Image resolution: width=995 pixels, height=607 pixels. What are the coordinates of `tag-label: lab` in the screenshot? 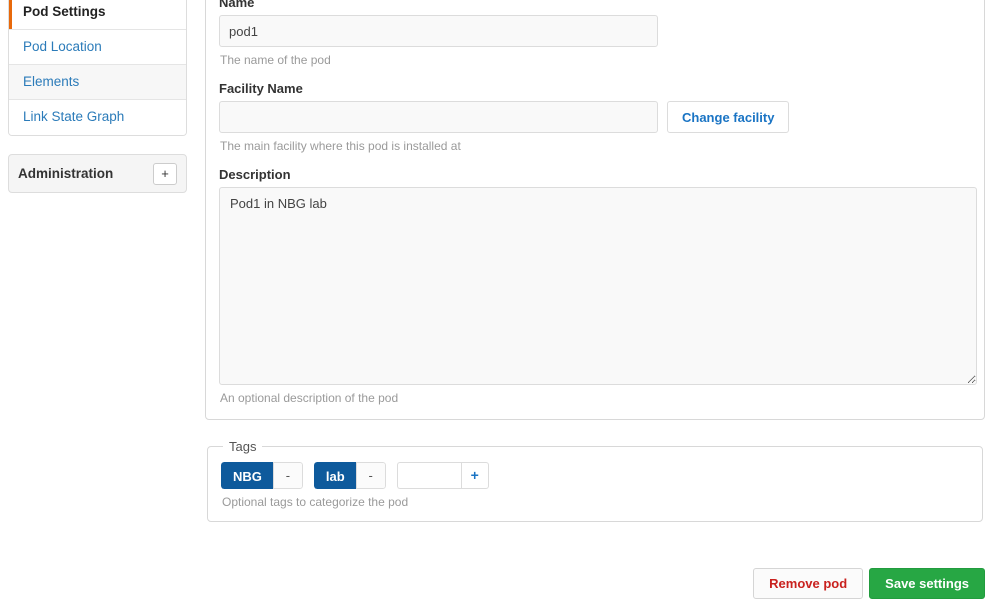 It's located at (334, 475).